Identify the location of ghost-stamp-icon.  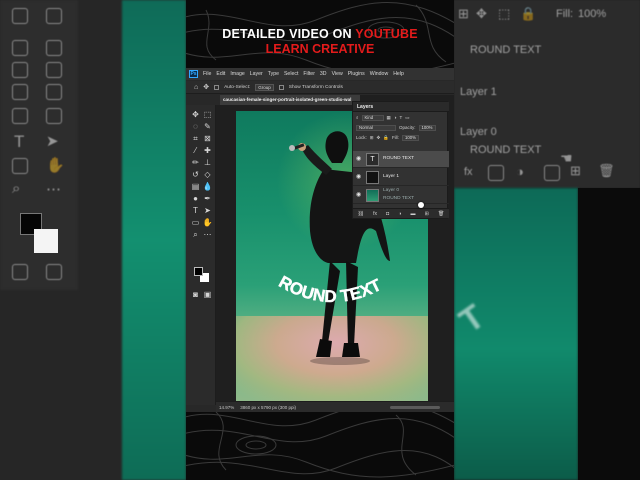
(54, 48).